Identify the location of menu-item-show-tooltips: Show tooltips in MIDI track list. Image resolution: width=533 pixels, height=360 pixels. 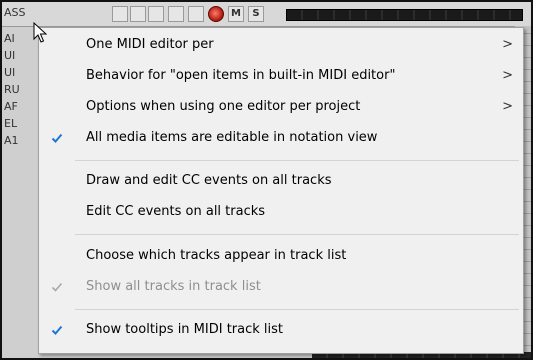
(281, 330).